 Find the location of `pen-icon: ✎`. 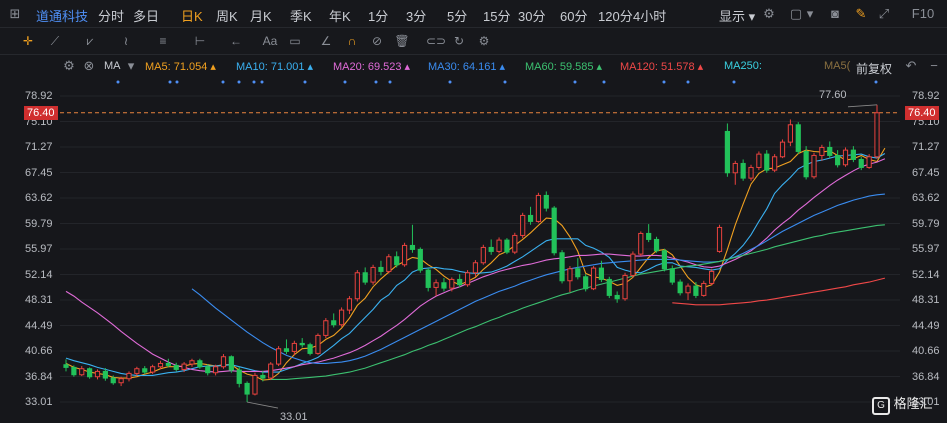

pen-icon: ✎ is located at coordinates (861, 14).